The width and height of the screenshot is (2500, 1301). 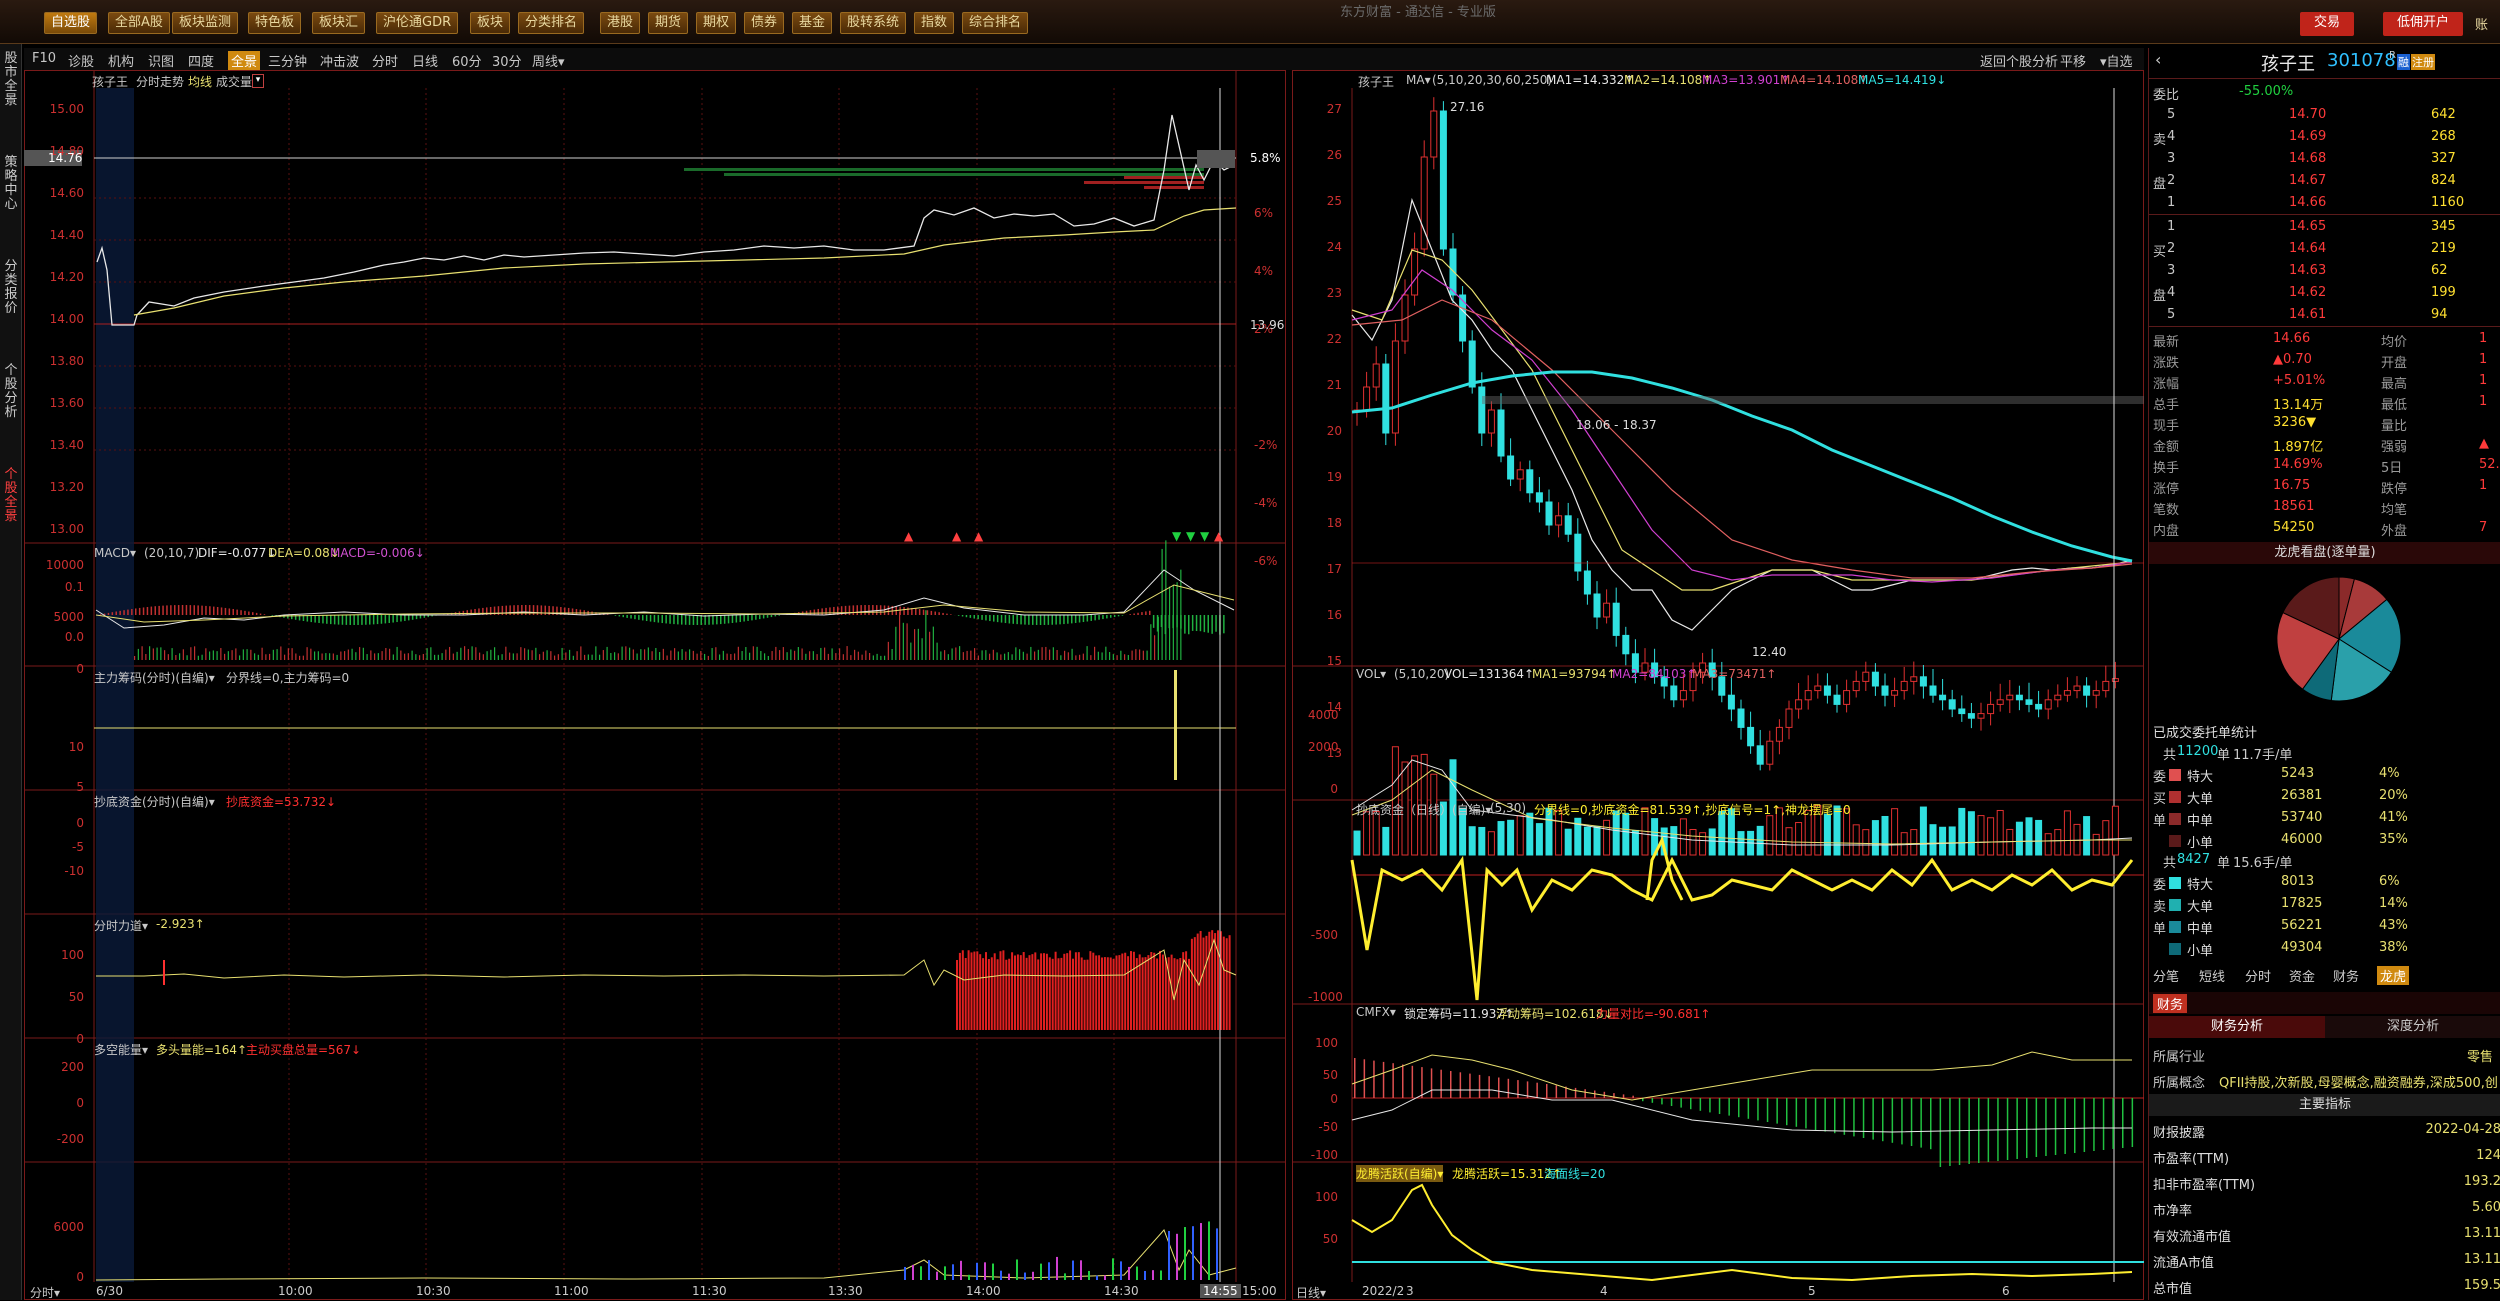 I want to click on tool-right-1: 平移, so click(x=2073, y=60).